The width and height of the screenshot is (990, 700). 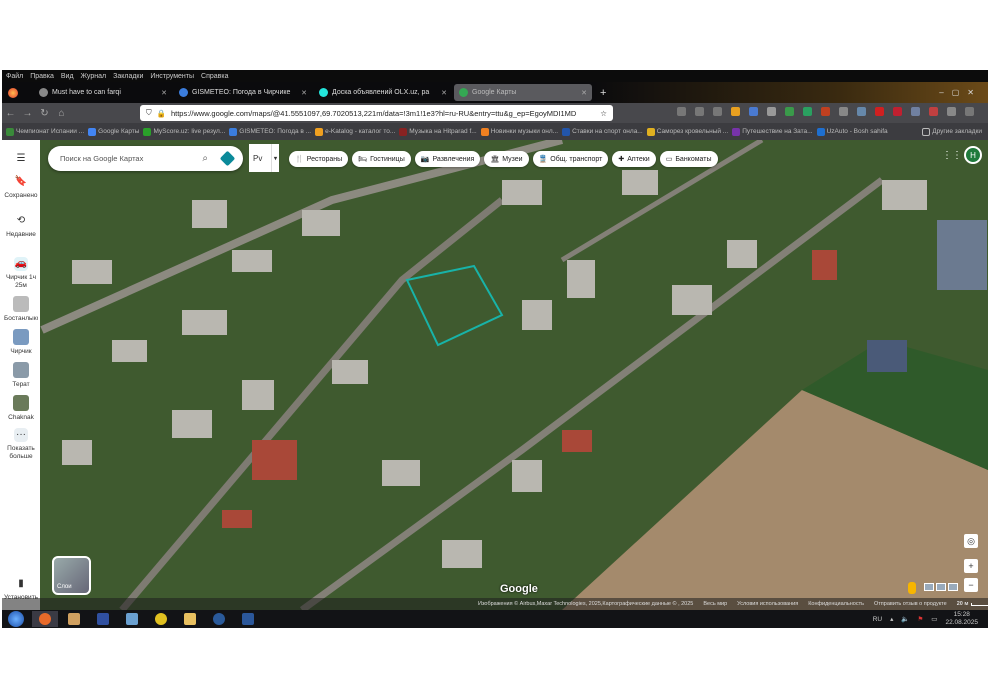 I want to click on taskbar-firefox, so click(x=45, y=619).